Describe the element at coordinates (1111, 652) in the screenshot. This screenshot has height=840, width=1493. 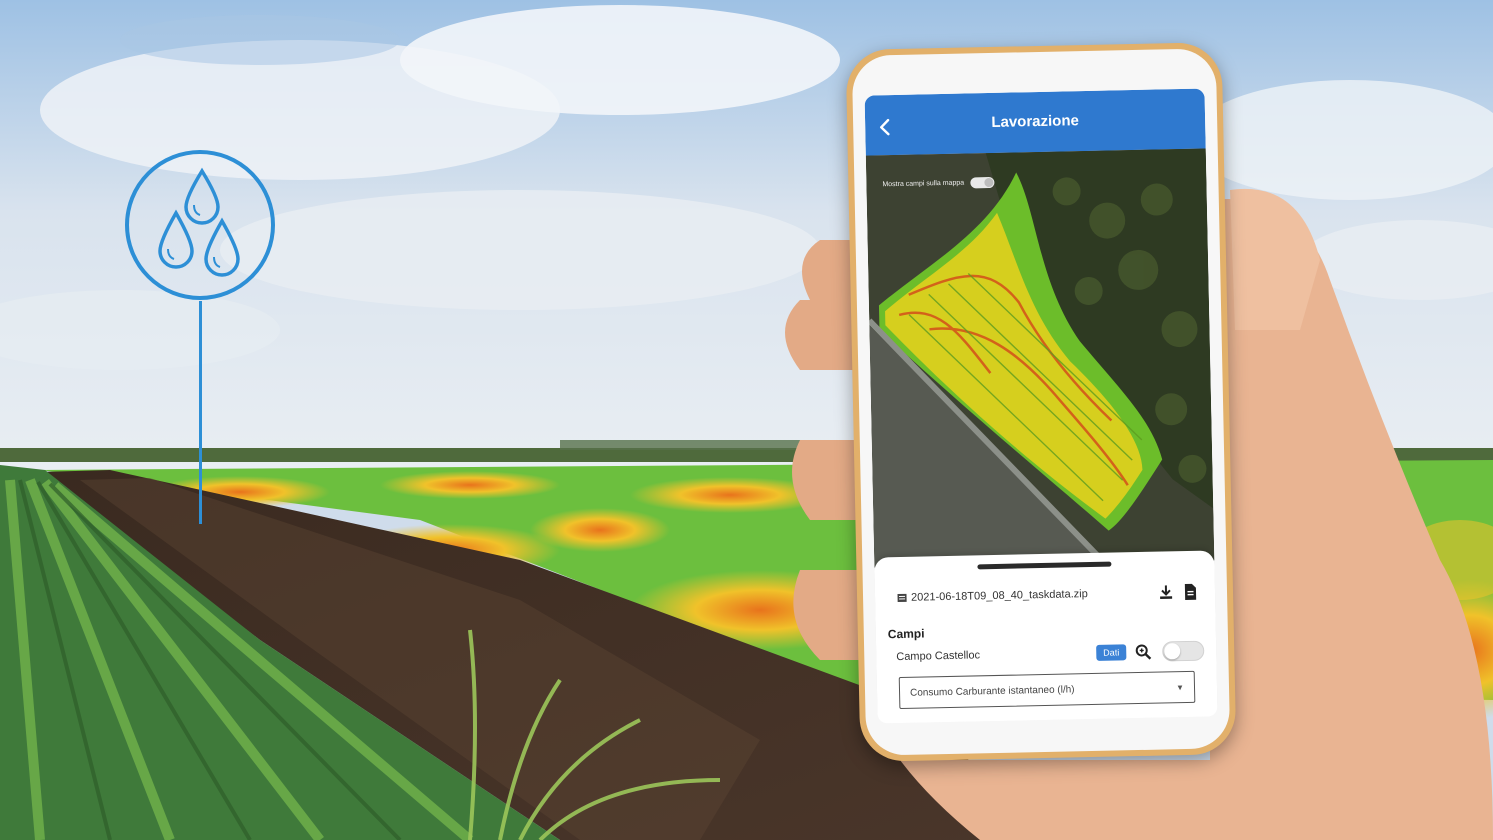
I see `field-data-button: Dati` at that location.